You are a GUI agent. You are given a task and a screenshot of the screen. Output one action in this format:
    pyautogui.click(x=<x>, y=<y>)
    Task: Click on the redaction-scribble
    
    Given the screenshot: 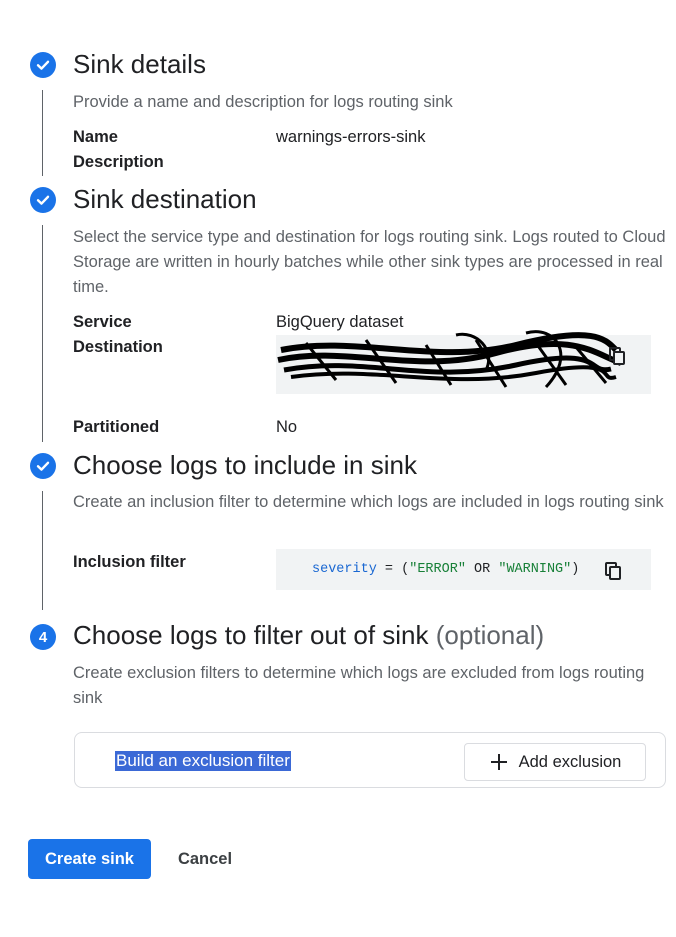 What is the action you would take?
    pyautogui.click(x=449, y=359)
    